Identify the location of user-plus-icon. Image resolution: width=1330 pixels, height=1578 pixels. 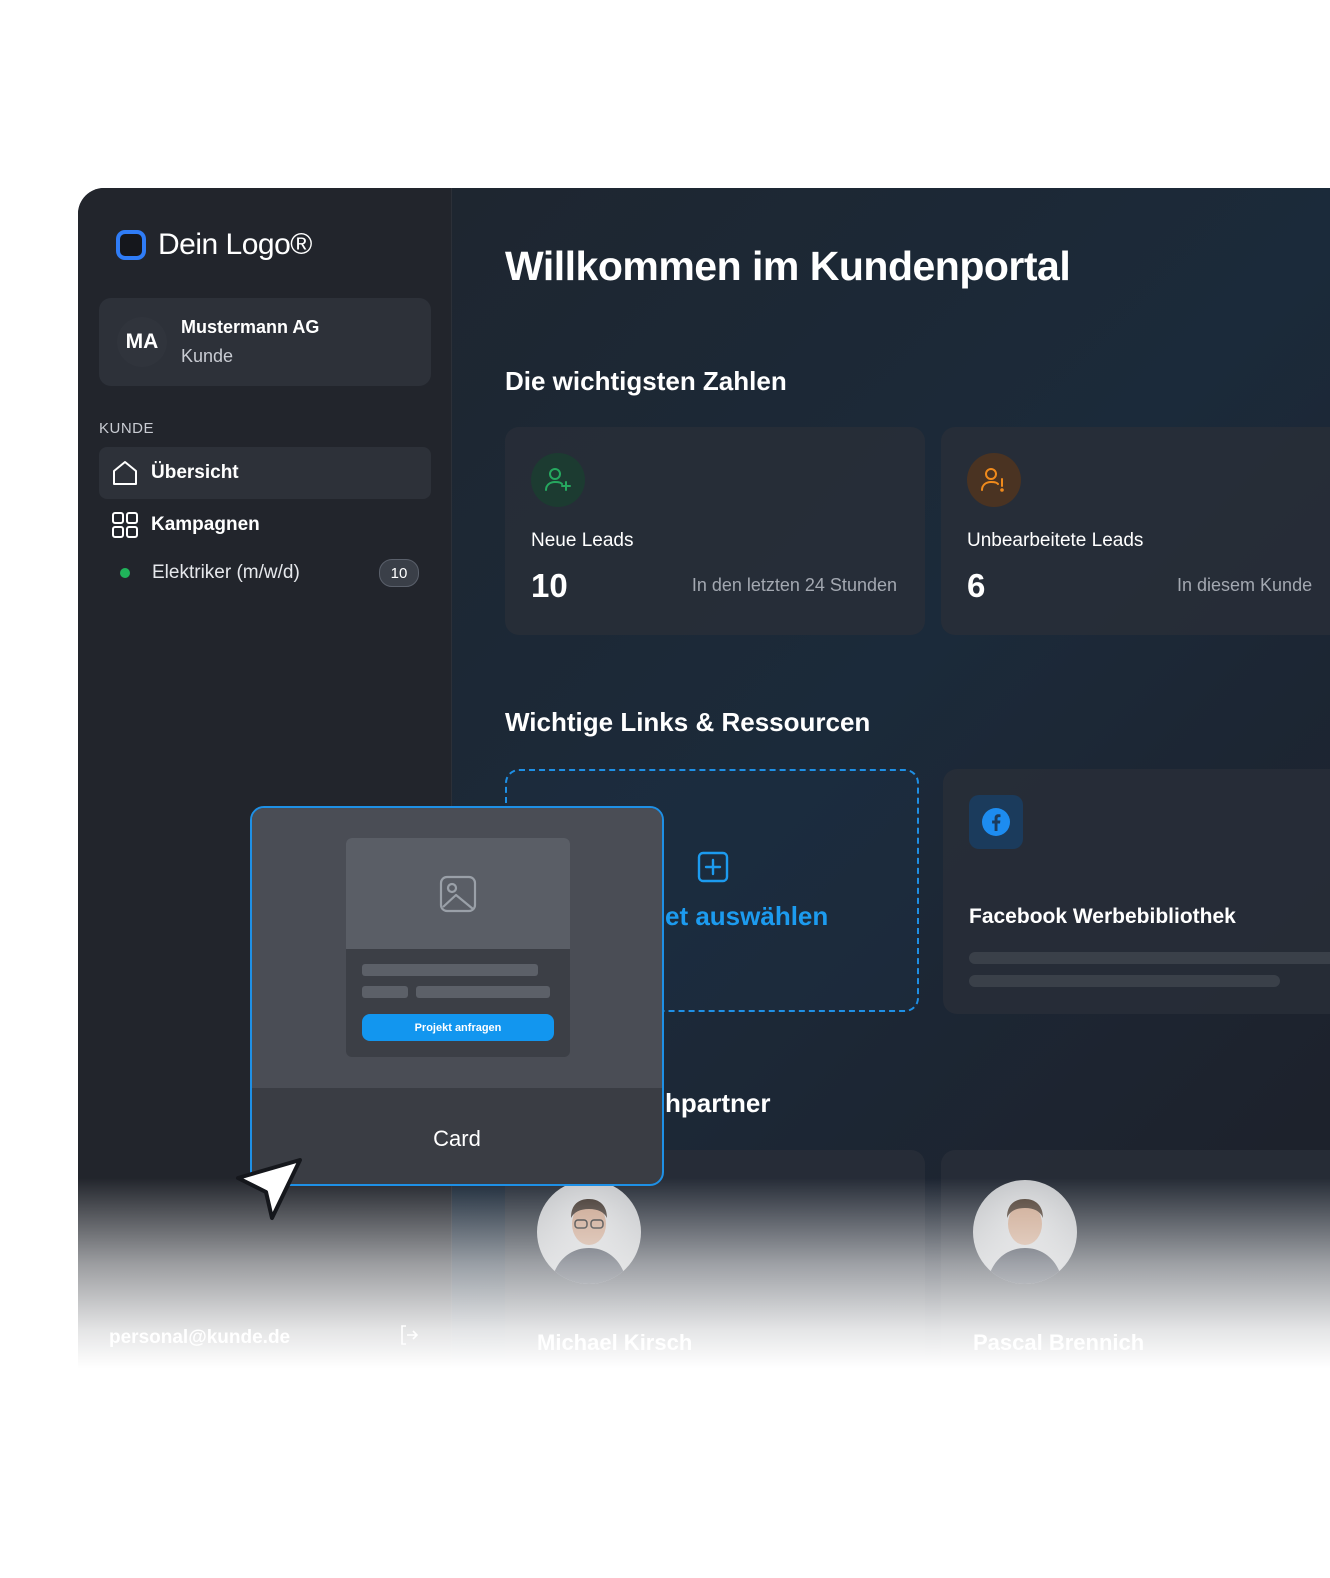
(558, 480).